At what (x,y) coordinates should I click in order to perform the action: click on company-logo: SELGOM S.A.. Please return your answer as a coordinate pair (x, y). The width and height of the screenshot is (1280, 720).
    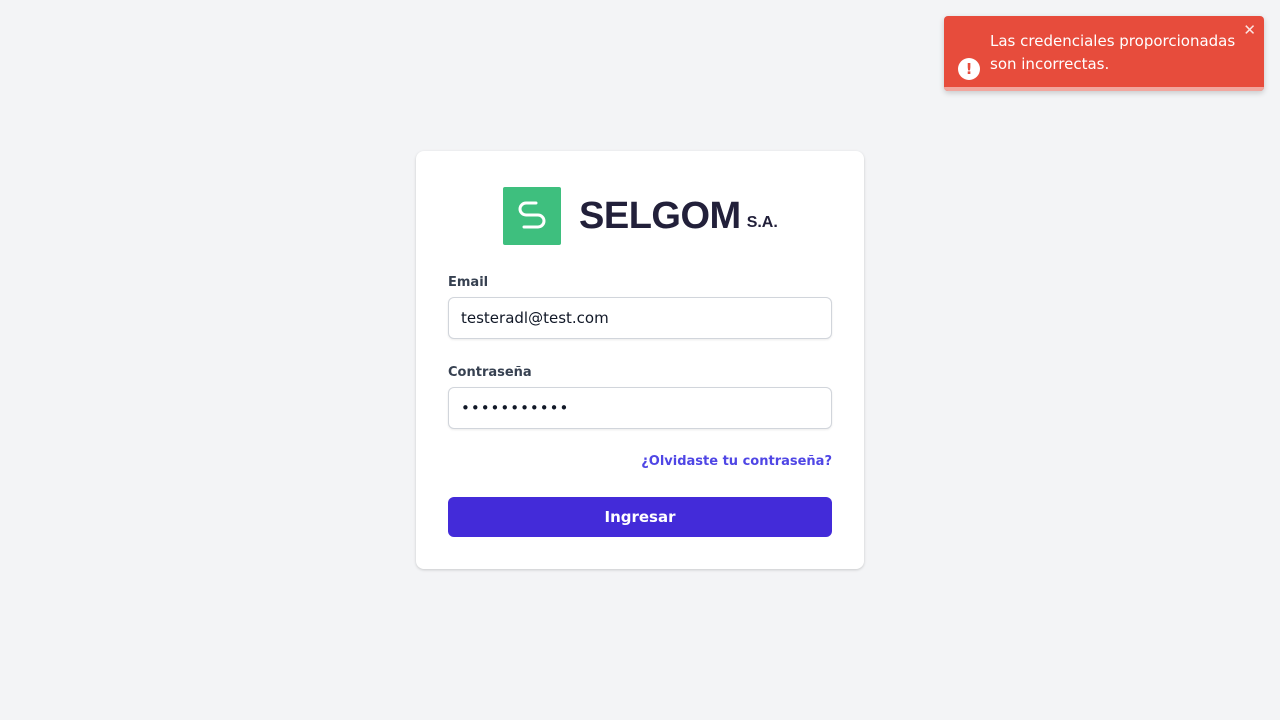
    Looking at the image, I should click on (640, 216).